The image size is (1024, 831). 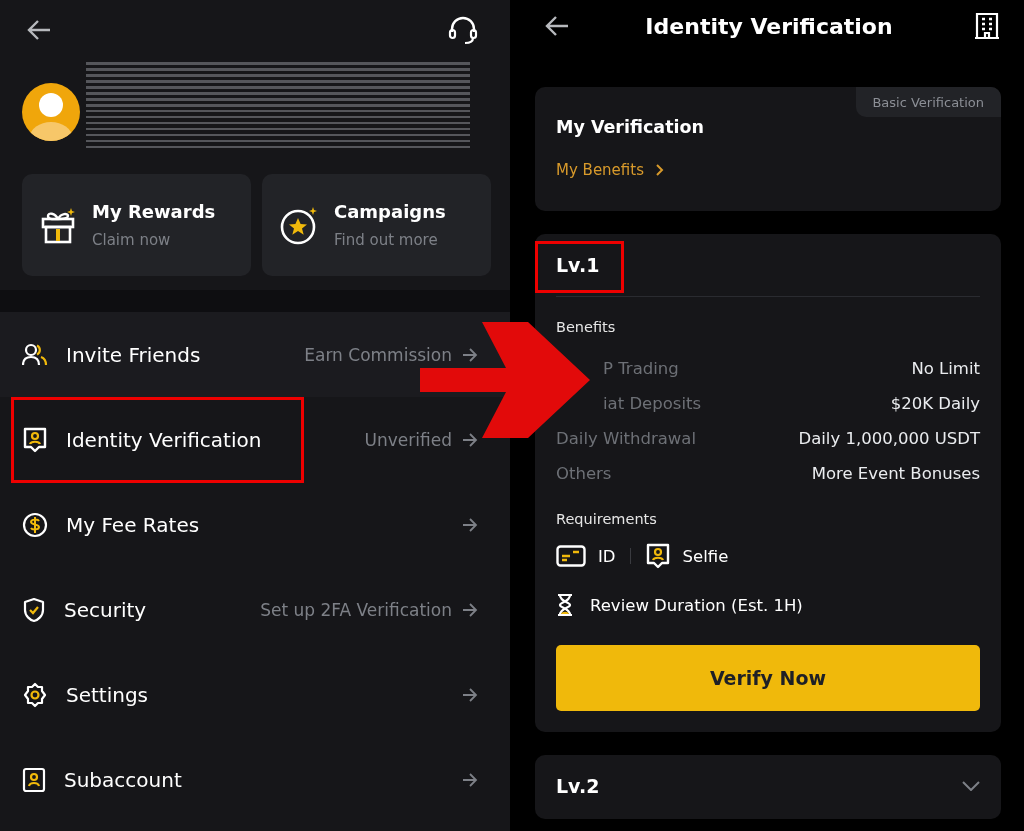 I want to click on section-label: Requirements, so click(x=607, y=519).